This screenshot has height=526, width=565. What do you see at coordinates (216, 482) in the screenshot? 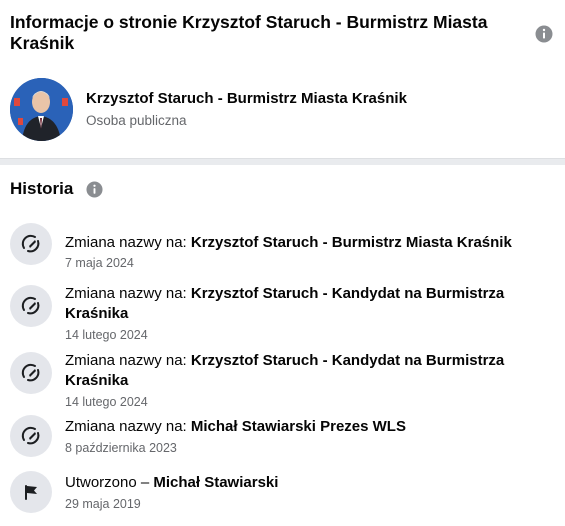
I see `history-item-value: Michał Stawiarski` at bounding box center [216, 482].